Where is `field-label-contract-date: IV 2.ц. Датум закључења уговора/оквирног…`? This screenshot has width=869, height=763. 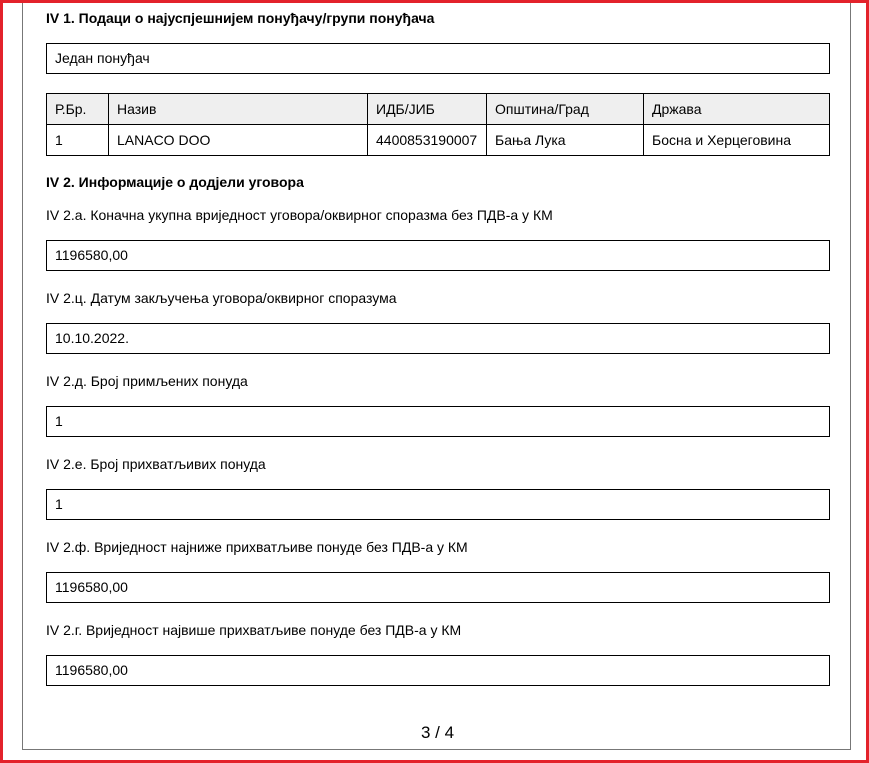
field-label-contract-date: IV 2.ц. Датум закључења уговора/оквирног… is located at coordinates (221, 298).